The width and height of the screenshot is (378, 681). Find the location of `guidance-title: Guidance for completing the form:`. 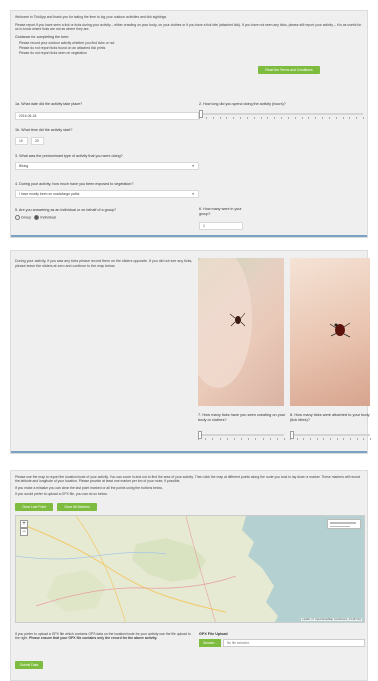

guidance-title: Guidance for completing the form: is located at coordinates (42, 37).